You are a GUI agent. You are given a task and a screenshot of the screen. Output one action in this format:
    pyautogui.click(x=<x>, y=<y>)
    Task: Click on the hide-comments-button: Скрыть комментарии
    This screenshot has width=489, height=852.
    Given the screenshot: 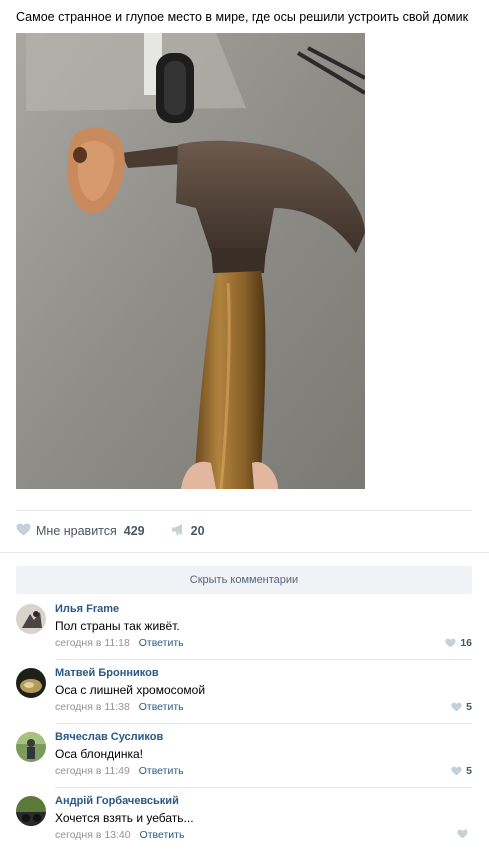 What is the action you would take?
    pyautogui.click(x=244, y=580)
    